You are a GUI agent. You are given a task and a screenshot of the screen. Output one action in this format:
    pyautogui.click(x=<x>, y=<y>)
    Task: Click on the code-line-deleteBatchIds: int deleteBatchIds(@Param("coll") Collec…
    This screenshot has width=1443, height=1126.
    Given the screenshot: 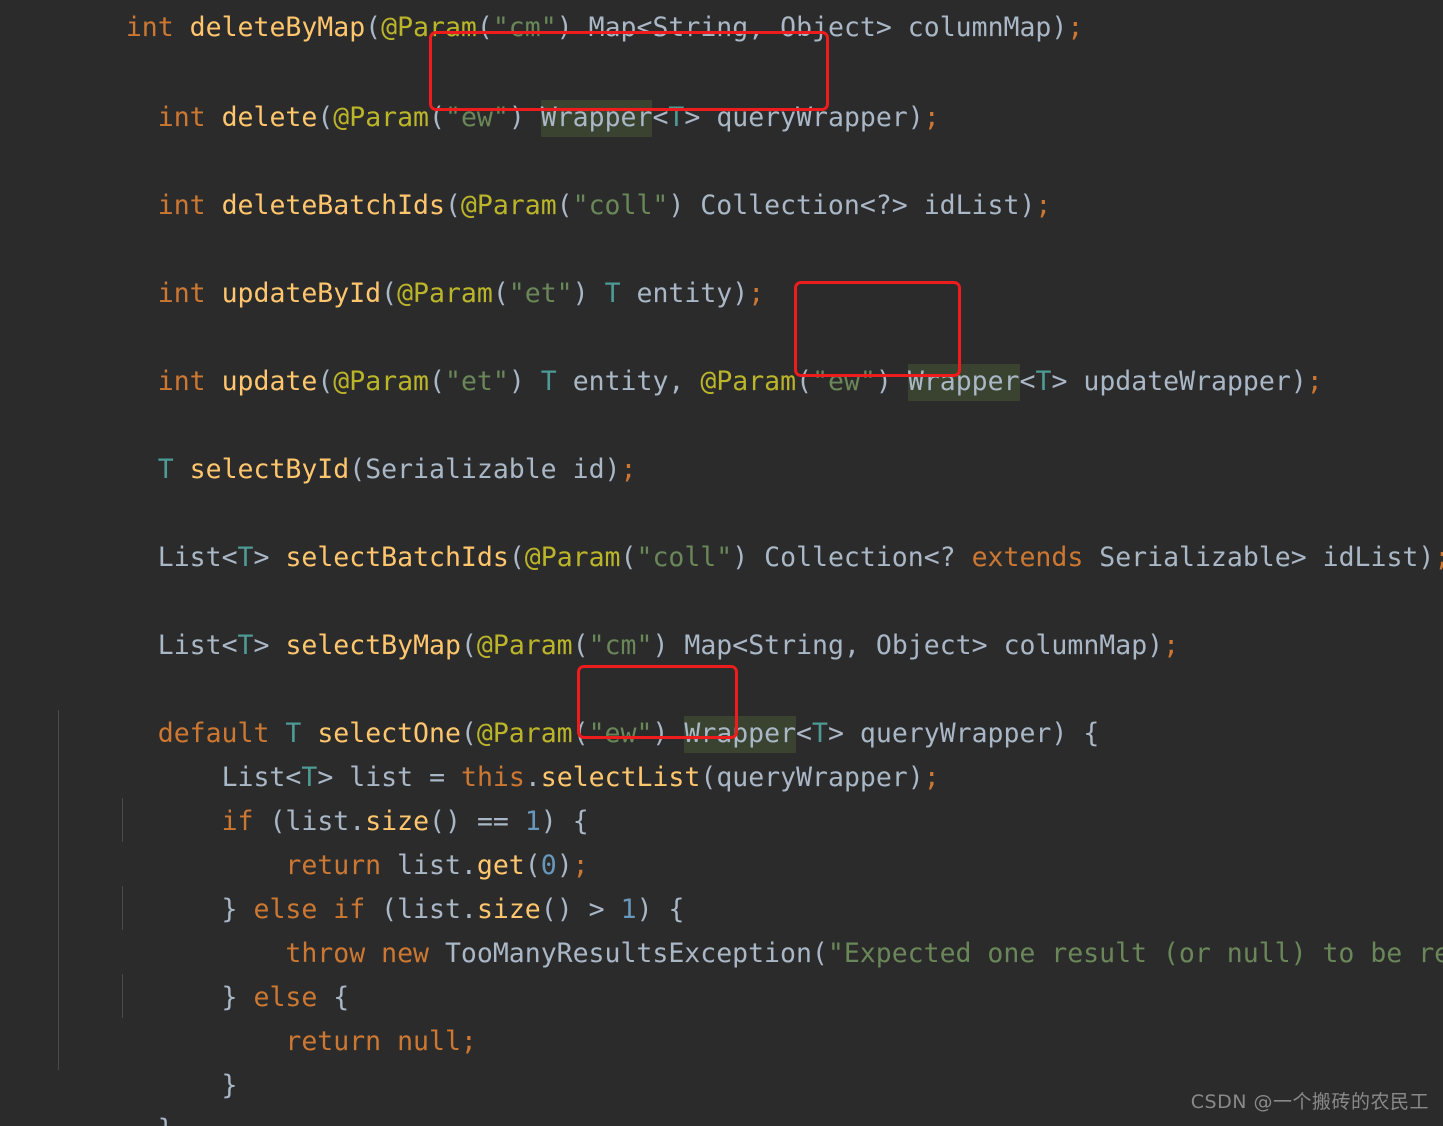 What is the action you would take?
    pyautogui.click(x=557, y=180)
    